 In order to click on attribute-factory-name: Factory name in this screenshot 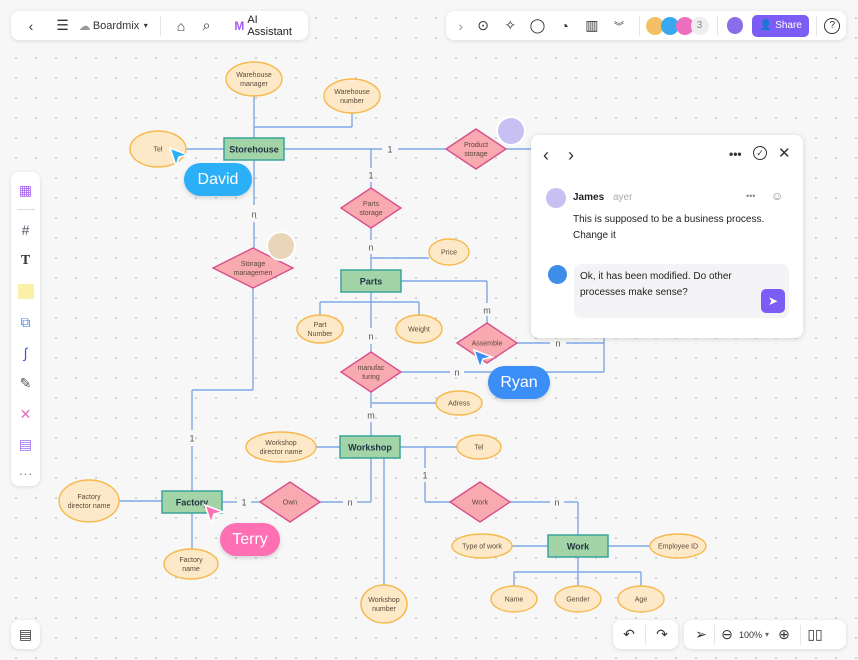, I will do `click(191, 564)`.